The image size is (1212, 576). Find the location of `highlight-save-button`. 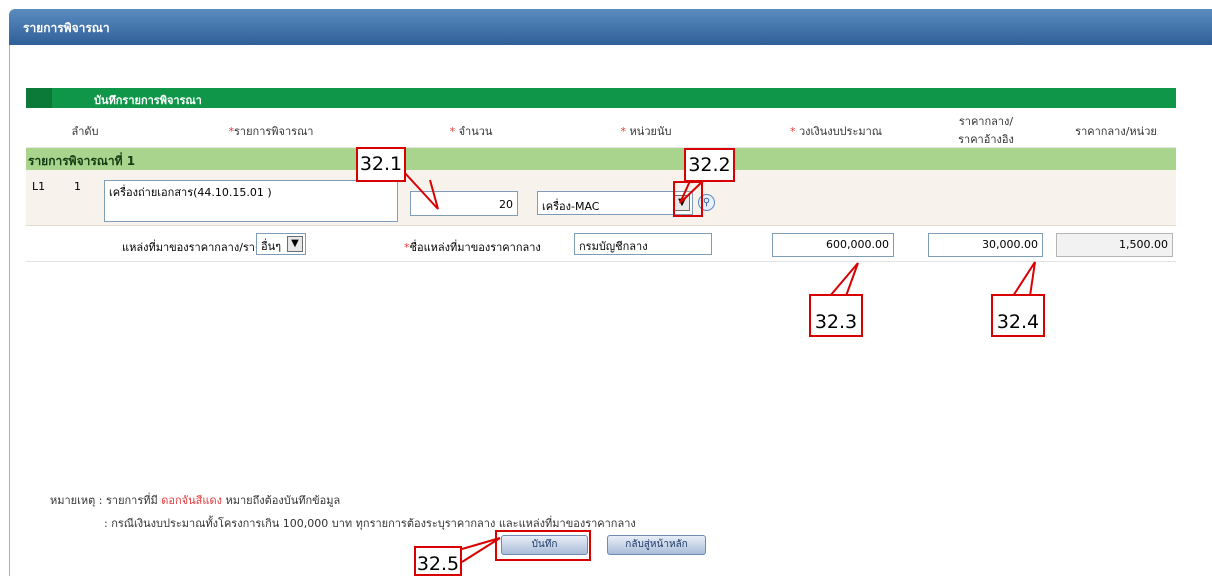

highlight-save-button is located at coordinates (543, 545).